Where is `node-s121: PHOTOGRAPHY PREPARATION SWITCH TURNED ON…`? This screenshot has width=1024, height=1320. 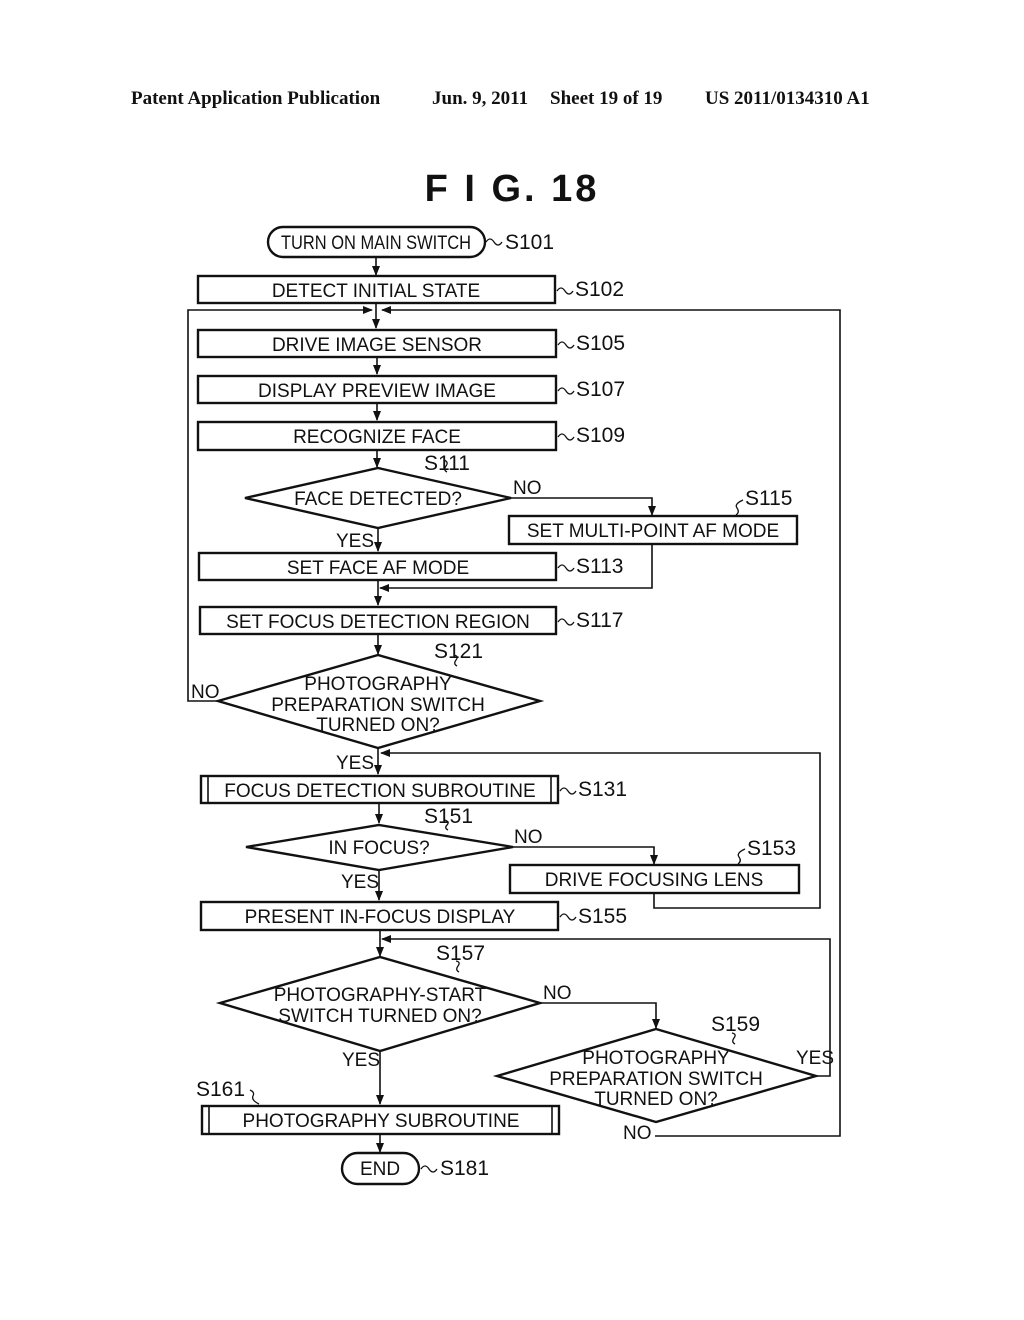
node-s121: PHOTOGRAPHY PREPARATION SWITCH TURNED ON… is located at coordinates (368, 707).